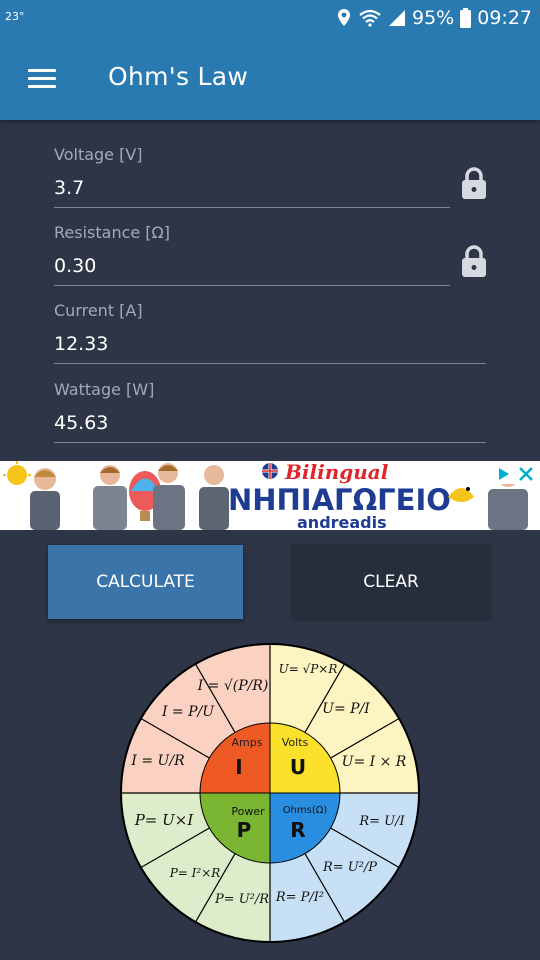 Image resolution: width=540 pixels, height=960 pixels. What do you see at coordinates (504, 18) in the screenshot?
I see `clock-text: 09:27` at bounding box center [504, 18].